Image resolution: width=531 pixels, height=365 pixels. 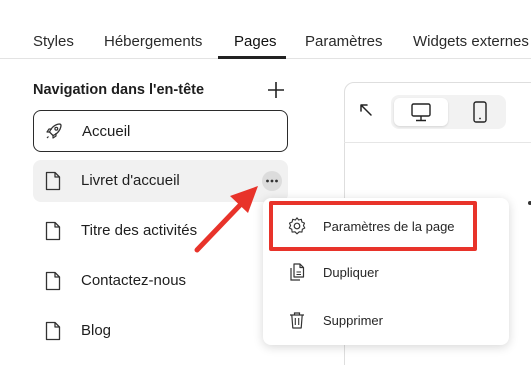 I want to click on more-horizontal-icon, so click(x=272, y=181).